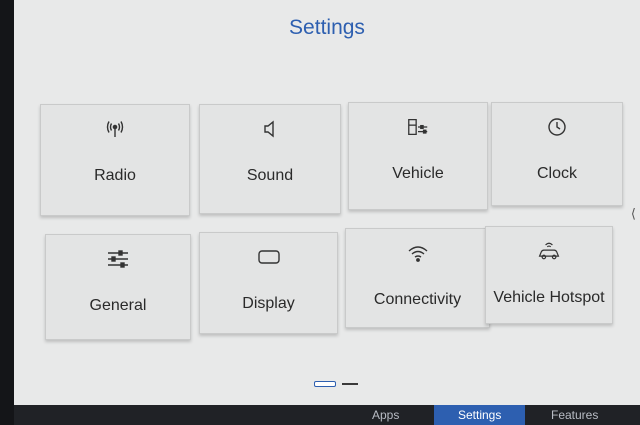 The width and height of the screenshot is (640, 425). Describe the element at coordinates (385, 415) in the screenshot. I see `nav-tab-apps: Apps` at that location.